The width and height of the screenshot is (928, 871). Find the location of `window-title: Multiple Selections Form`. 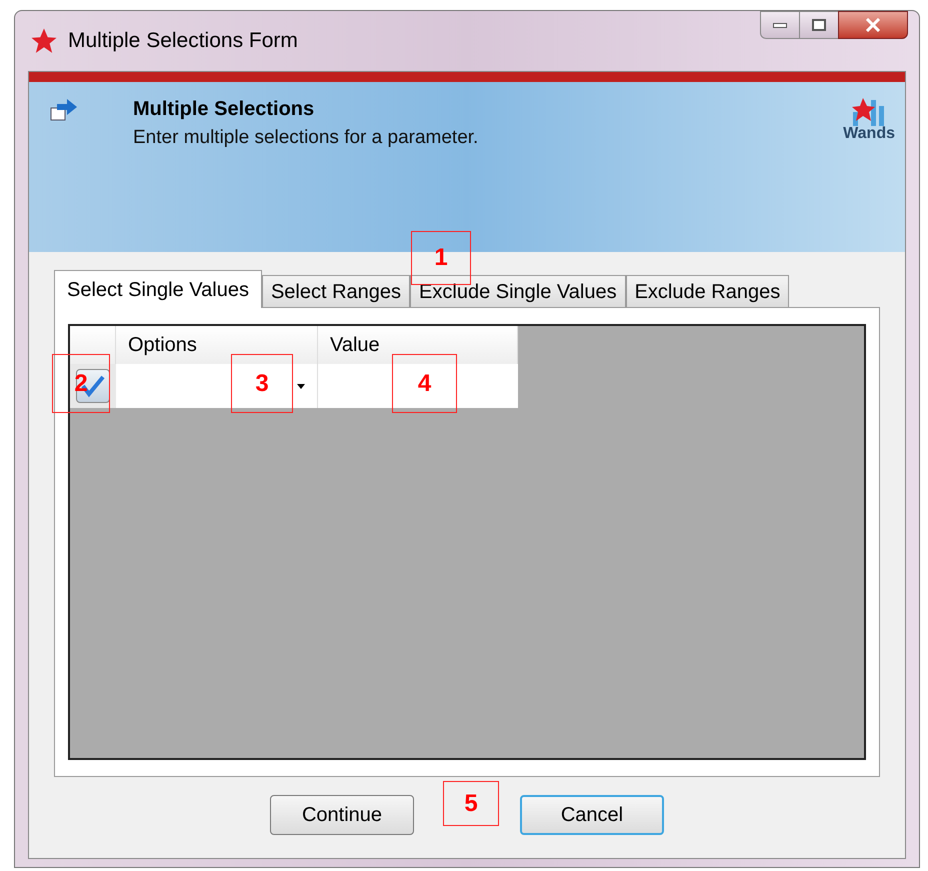

window-title: Multiple Selections Form is located at coordinates (183, 41).